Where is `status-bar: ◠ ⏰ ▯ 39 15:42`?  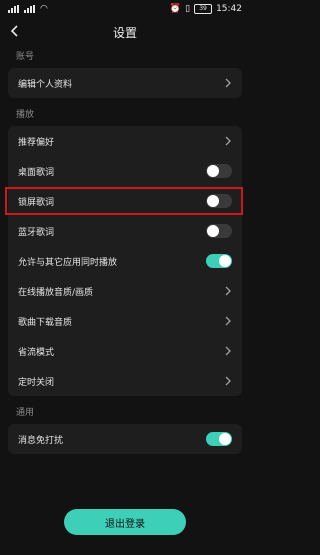 status-bar: ◠ ⏰ ▯ 39 15:42 is located at coordinates (125, 9).